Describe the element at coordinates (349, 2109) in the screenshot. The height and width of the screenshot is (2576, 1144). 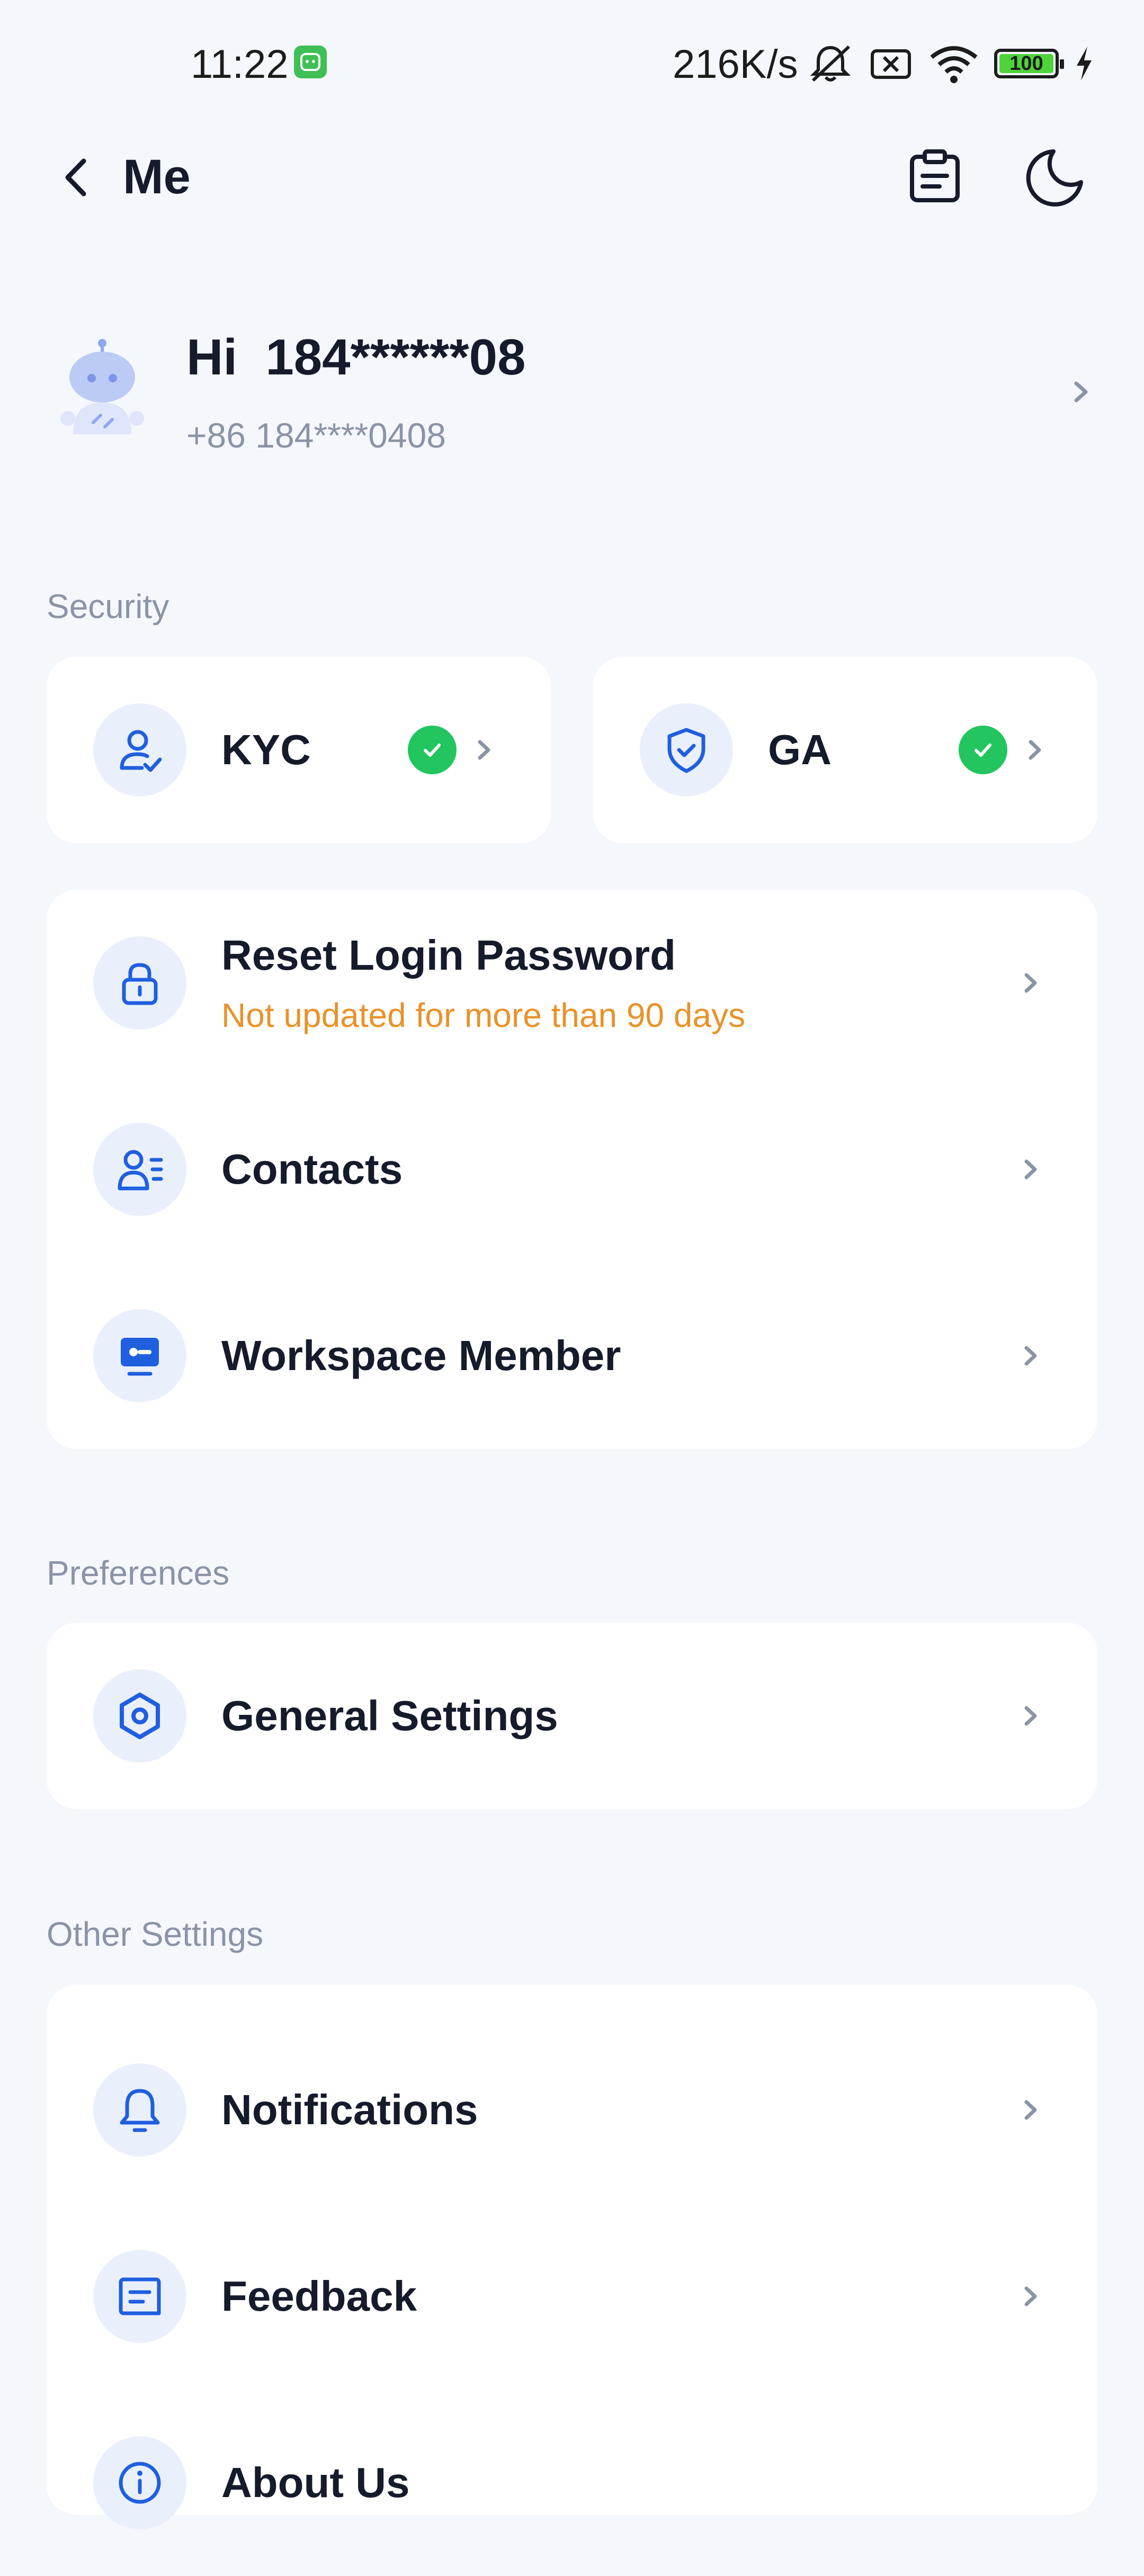
I see `notifications-label: Notifications` at that location.